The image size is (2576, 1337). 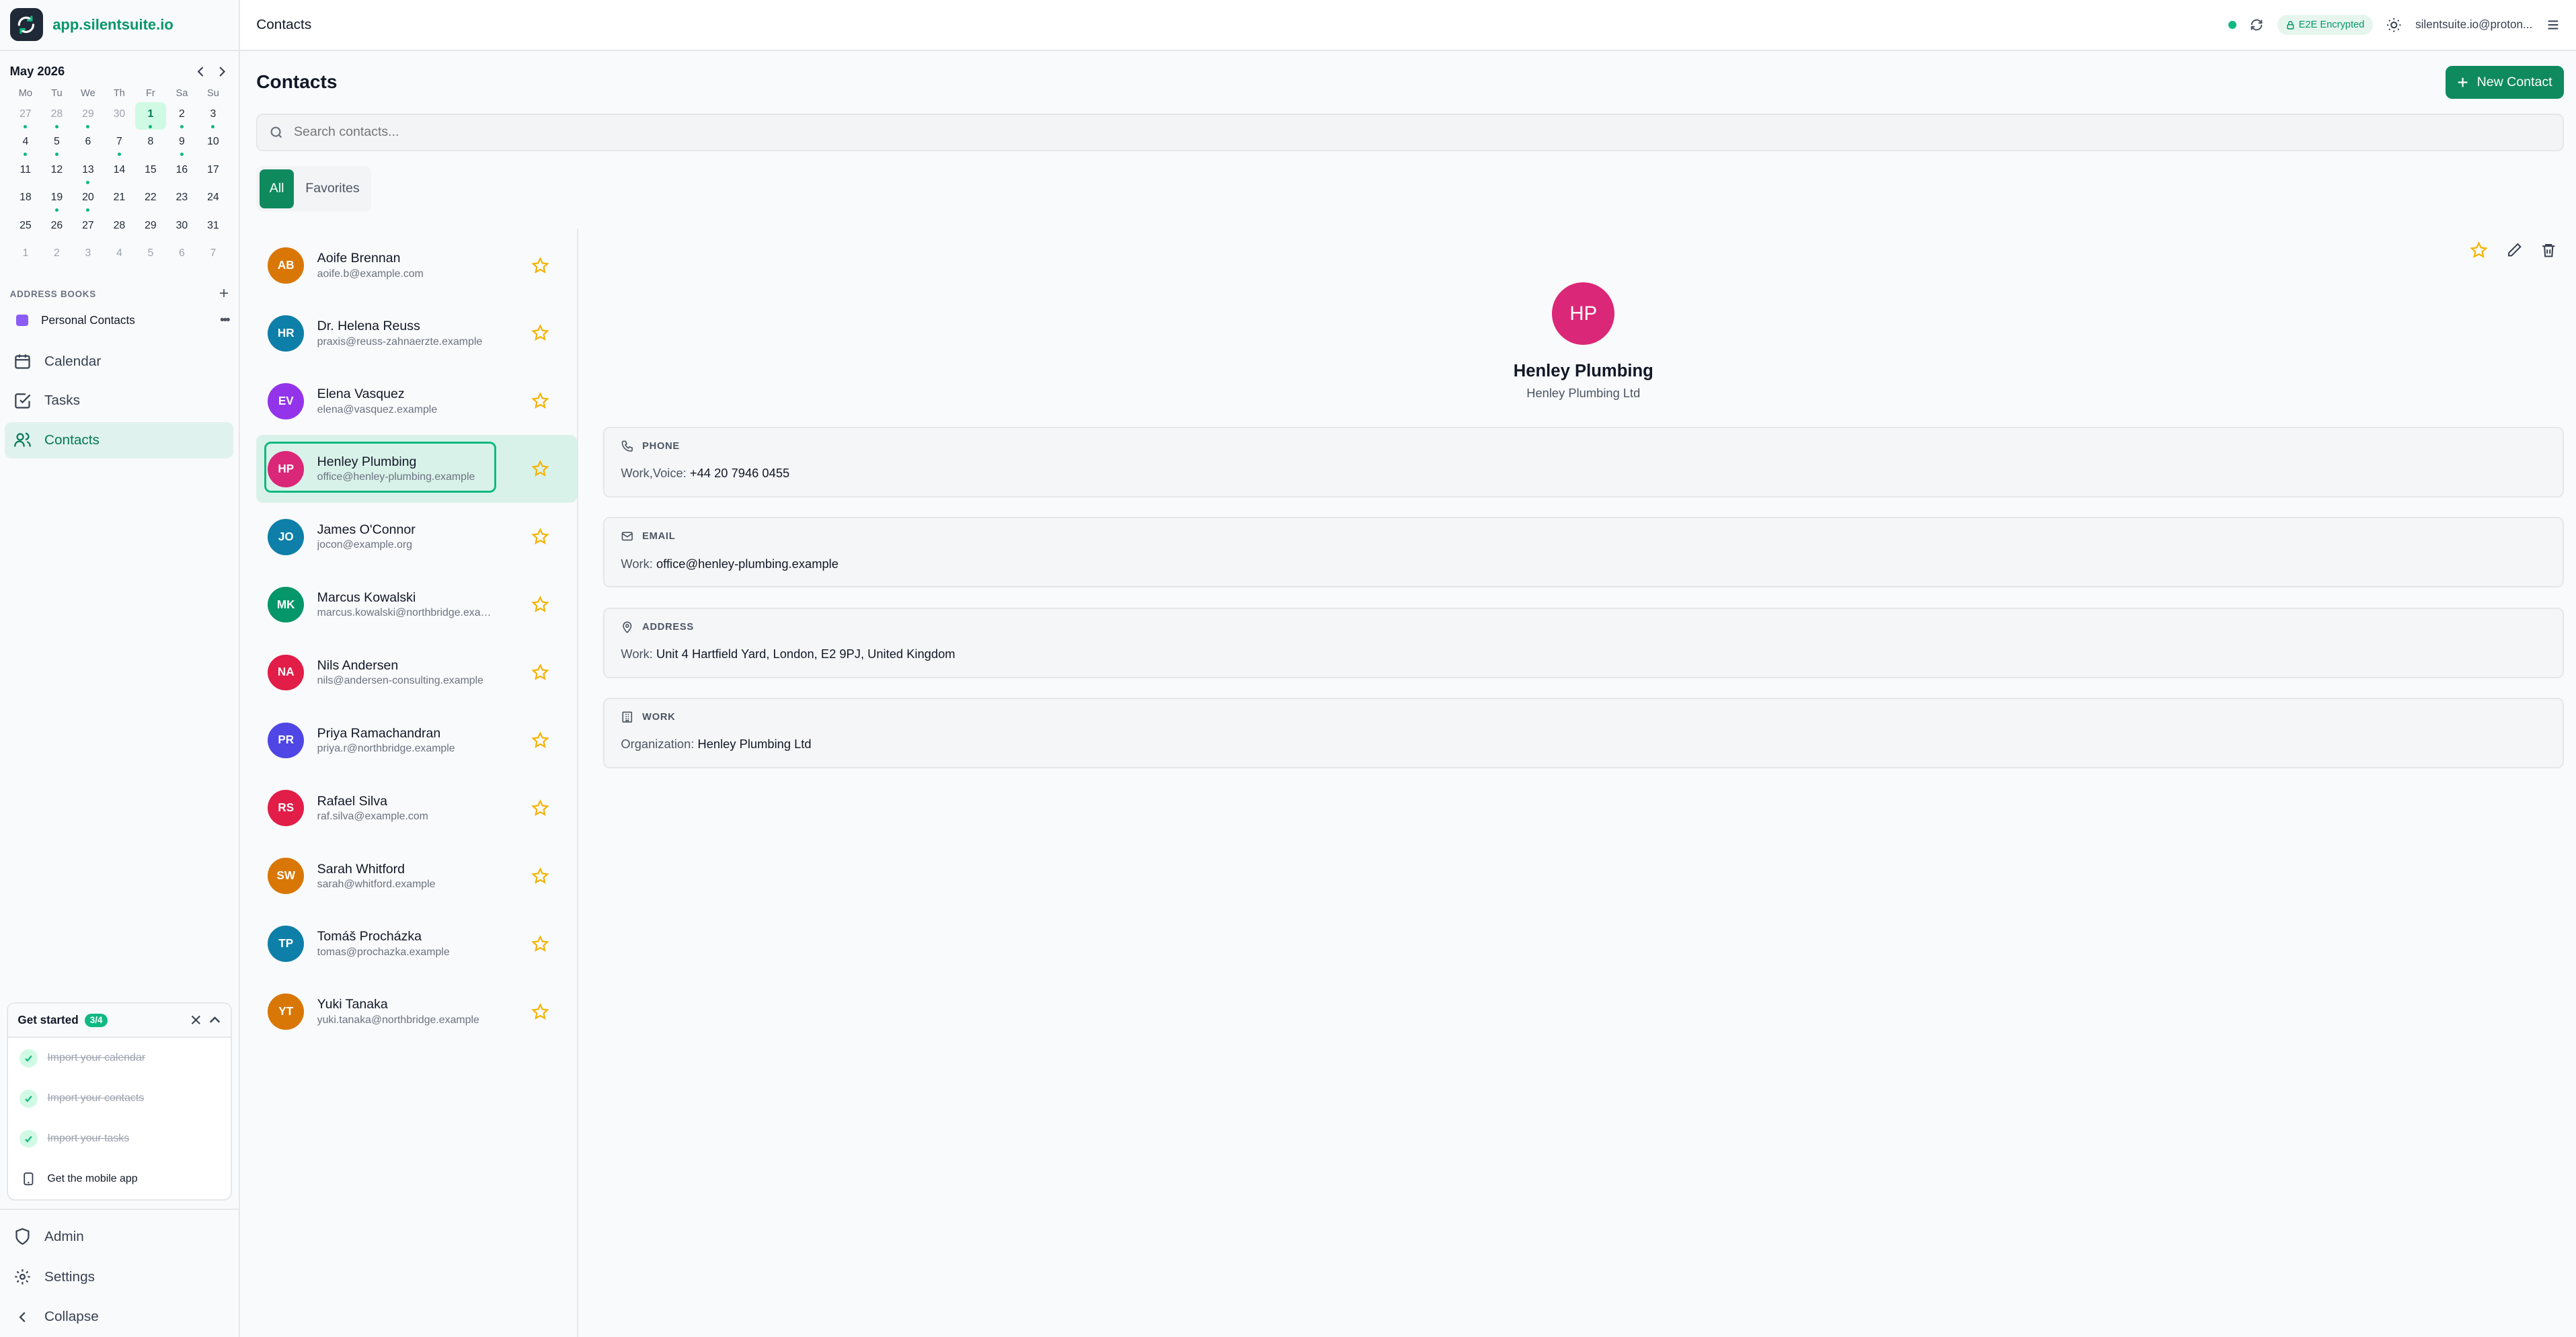 What do you see at coordinates (119, 1317) in the screenshot?
I see `collapse-sidebar-button: Collapse` at bounding box center [119, 1317].